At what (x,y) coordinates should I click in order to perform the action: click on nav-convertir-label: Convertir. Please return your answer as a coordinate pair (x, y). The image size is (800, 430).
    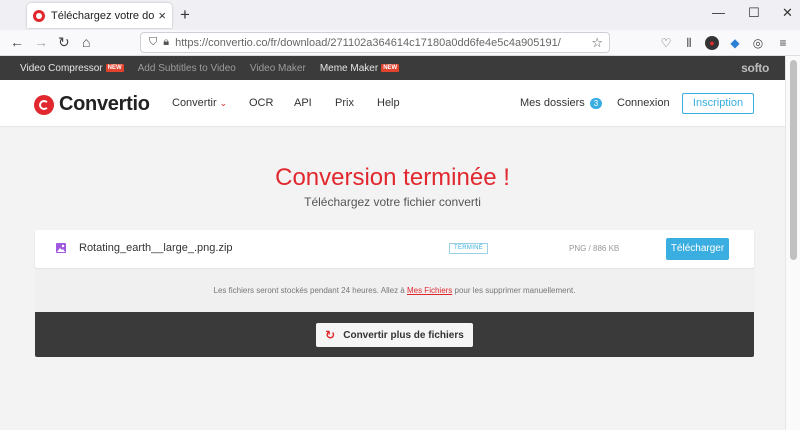
    Looking at the image, I should click on (194, 103).